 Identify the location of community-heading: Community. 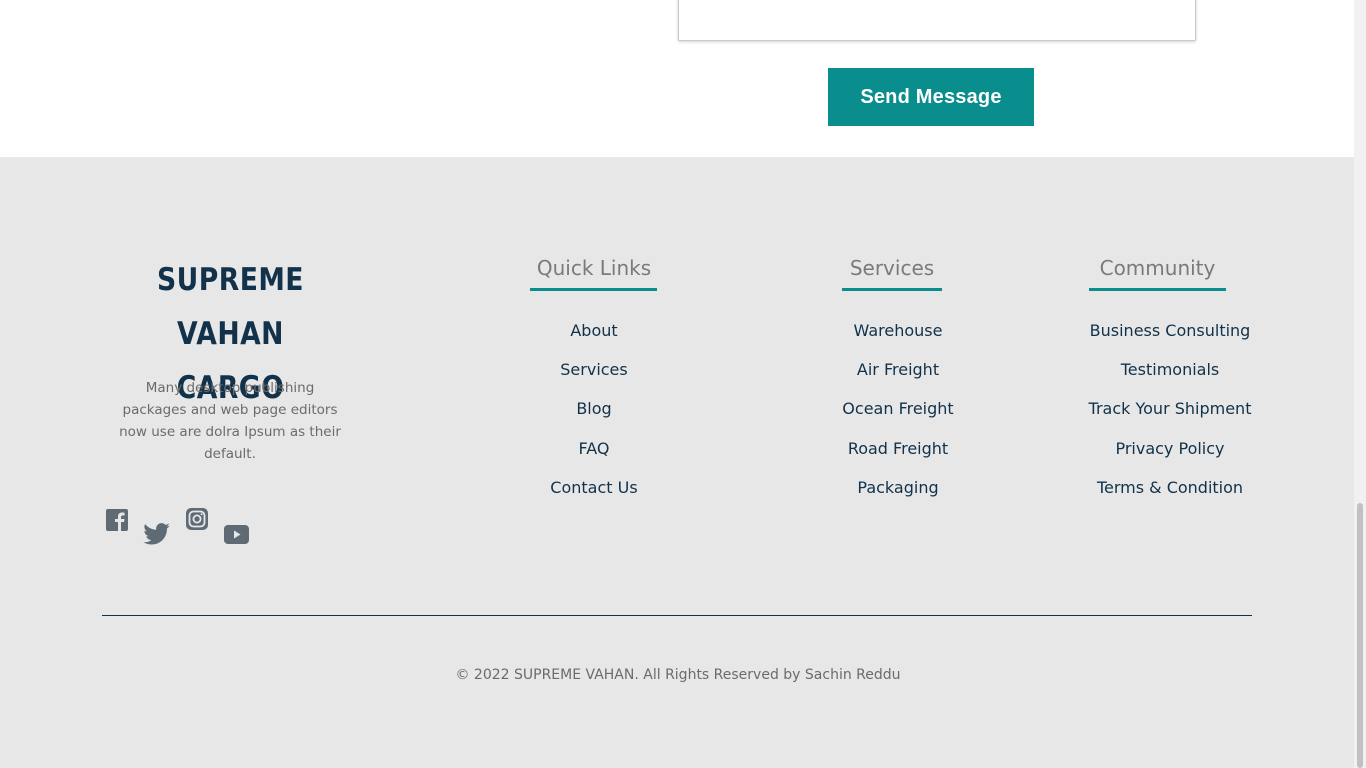
(1157, 268).